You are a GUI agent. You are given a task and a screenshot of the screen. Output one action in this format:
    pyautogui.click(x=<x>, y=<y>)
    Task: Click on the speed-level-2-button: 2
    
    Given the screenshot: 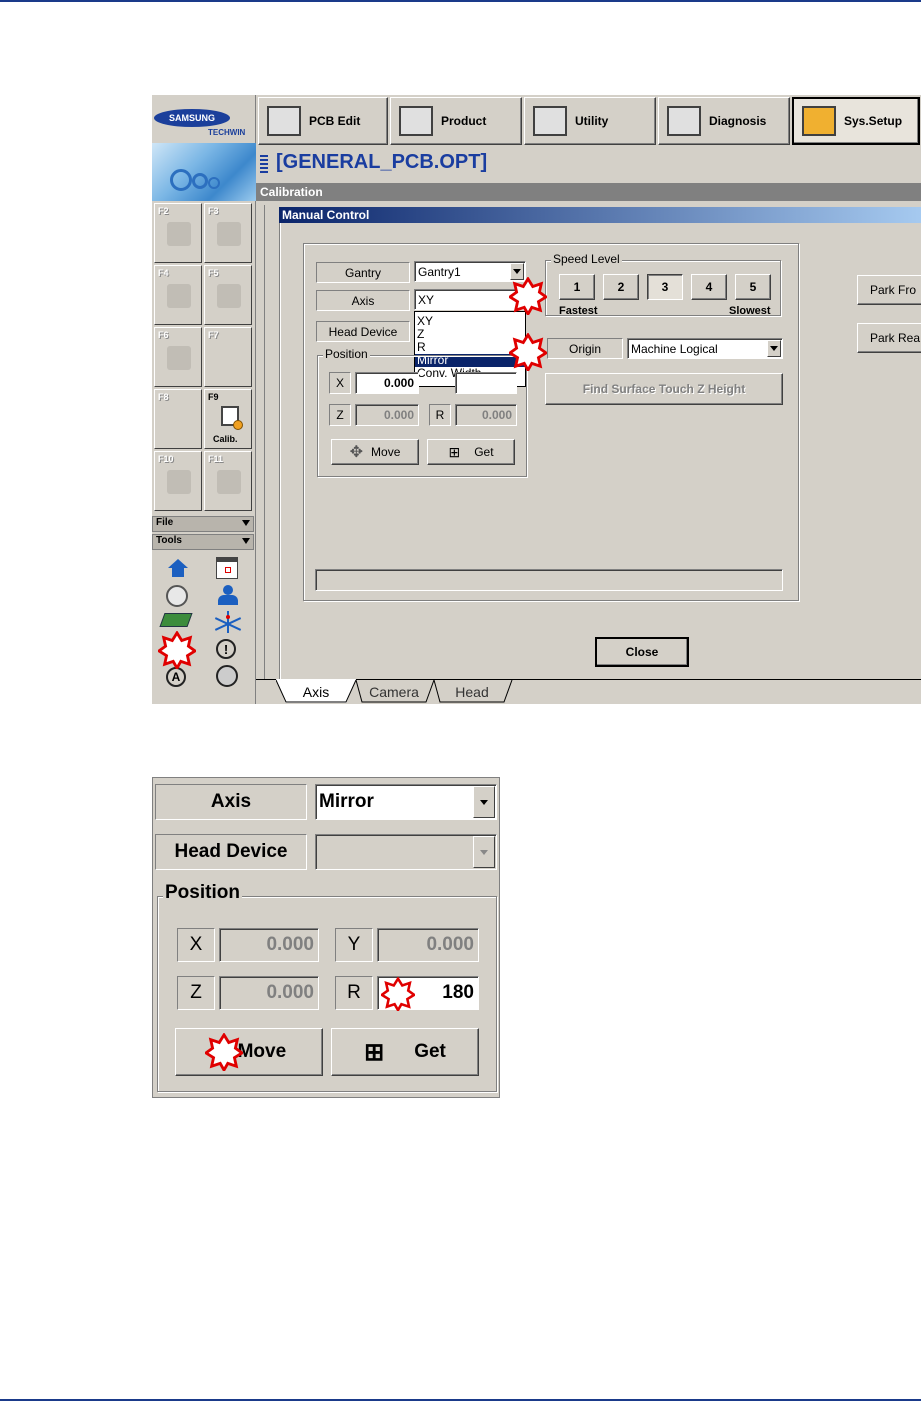 What is the action you would take?
    pyautogui.click(x=621, y=287)
    